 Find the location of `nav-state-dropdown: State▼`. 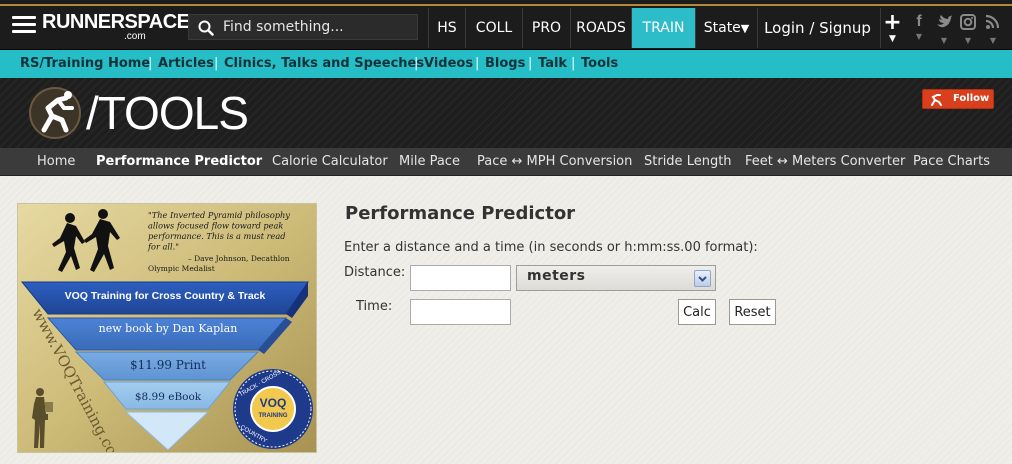

nav-state-dropdown: State▼ is located at coordinates (726, 28).